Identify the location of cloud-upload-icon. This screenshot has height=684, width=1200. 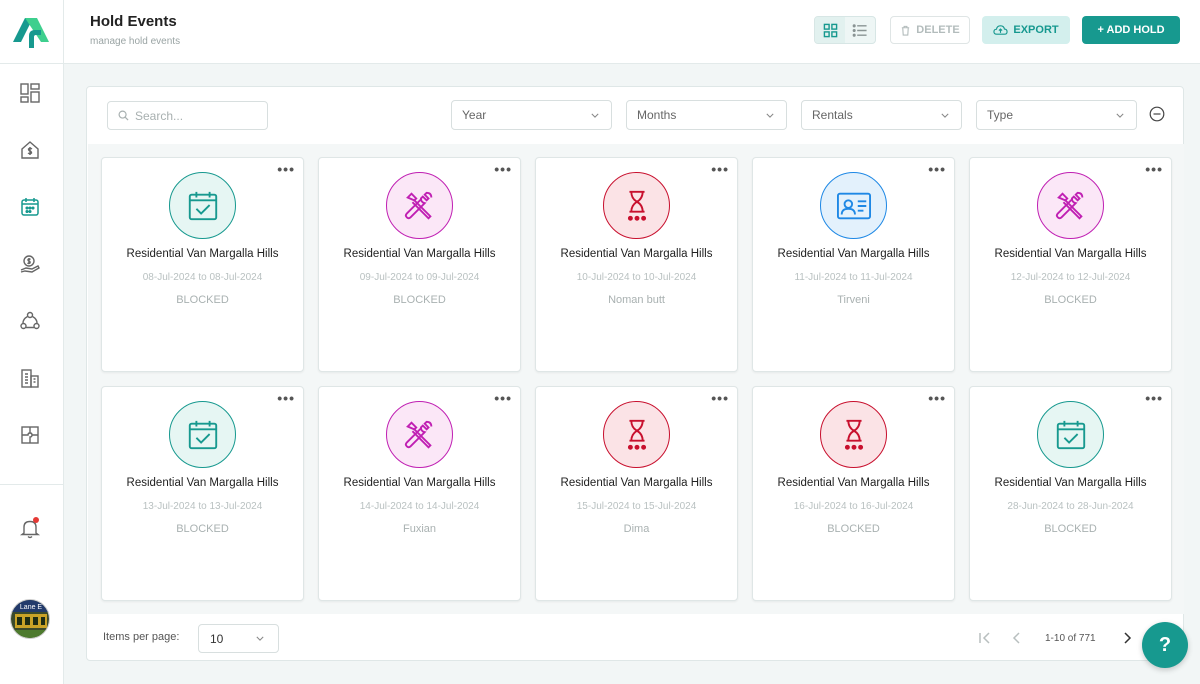
(1001, 30).